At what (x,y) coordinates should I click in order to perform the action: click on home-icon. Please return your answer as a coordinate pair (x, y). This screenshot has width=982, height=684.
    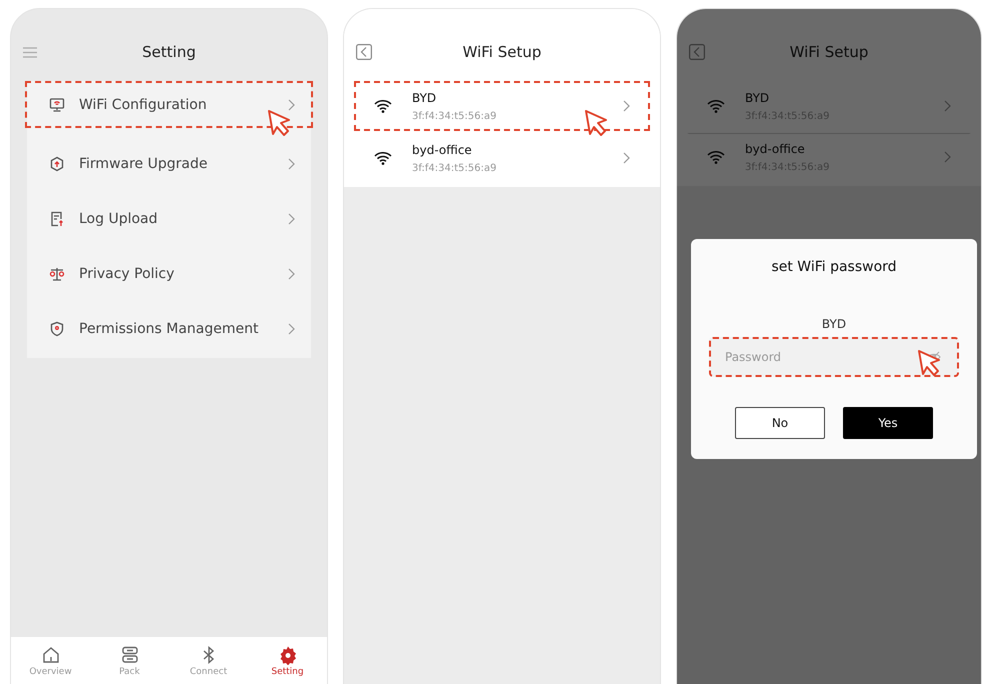
    Looking at the image, I should click on (50, 655).